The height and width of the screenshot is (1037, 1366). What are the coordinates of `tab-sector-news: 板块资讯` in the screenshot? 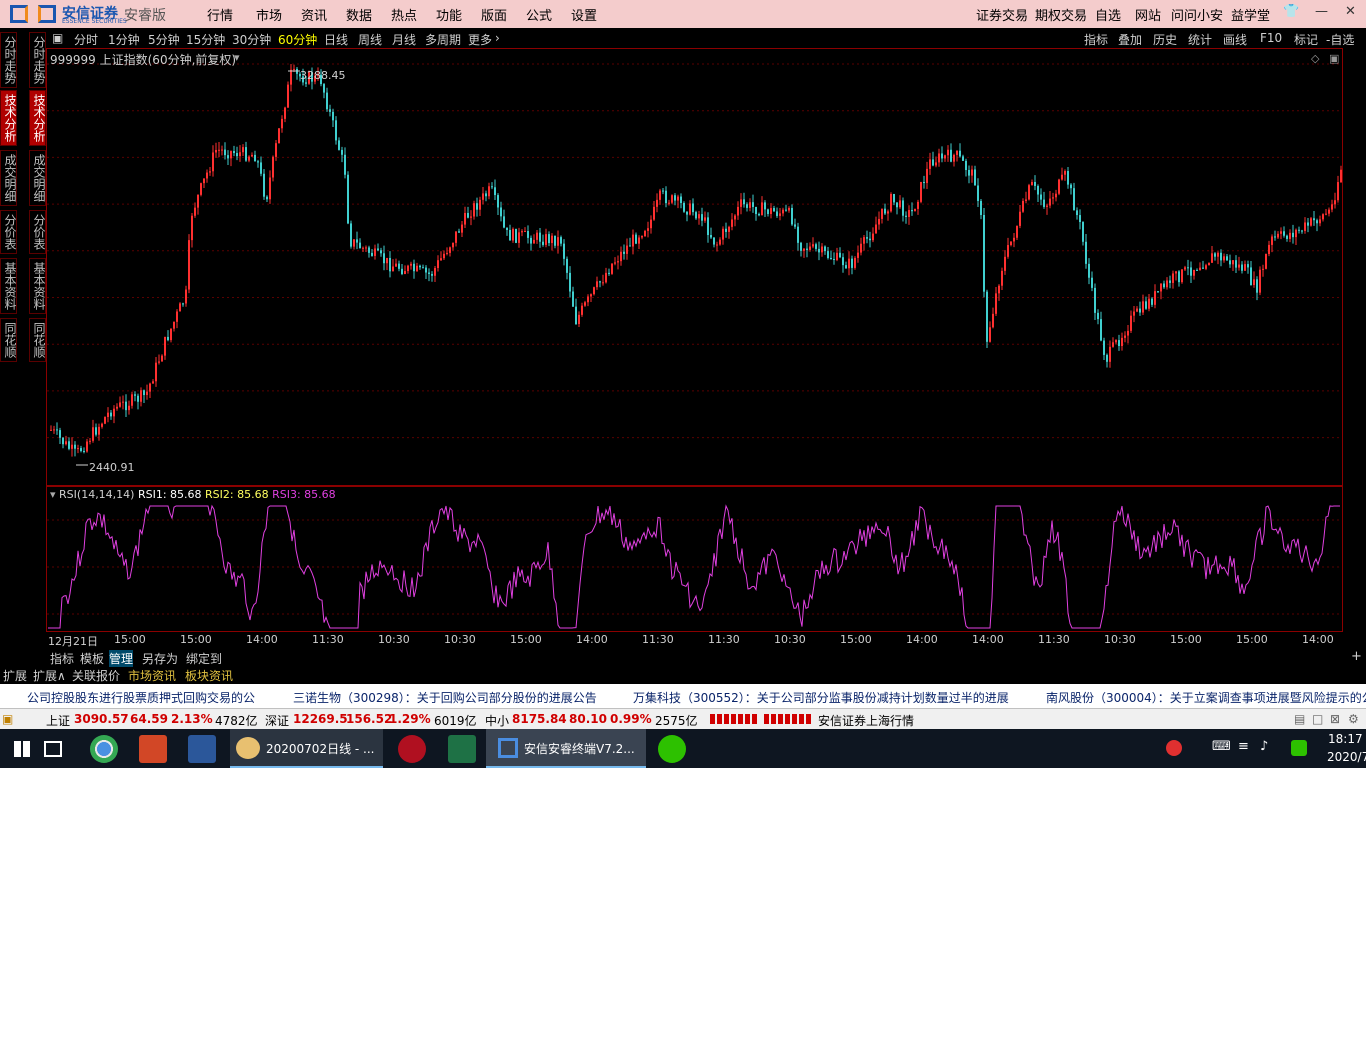 It's located at (209, 675).